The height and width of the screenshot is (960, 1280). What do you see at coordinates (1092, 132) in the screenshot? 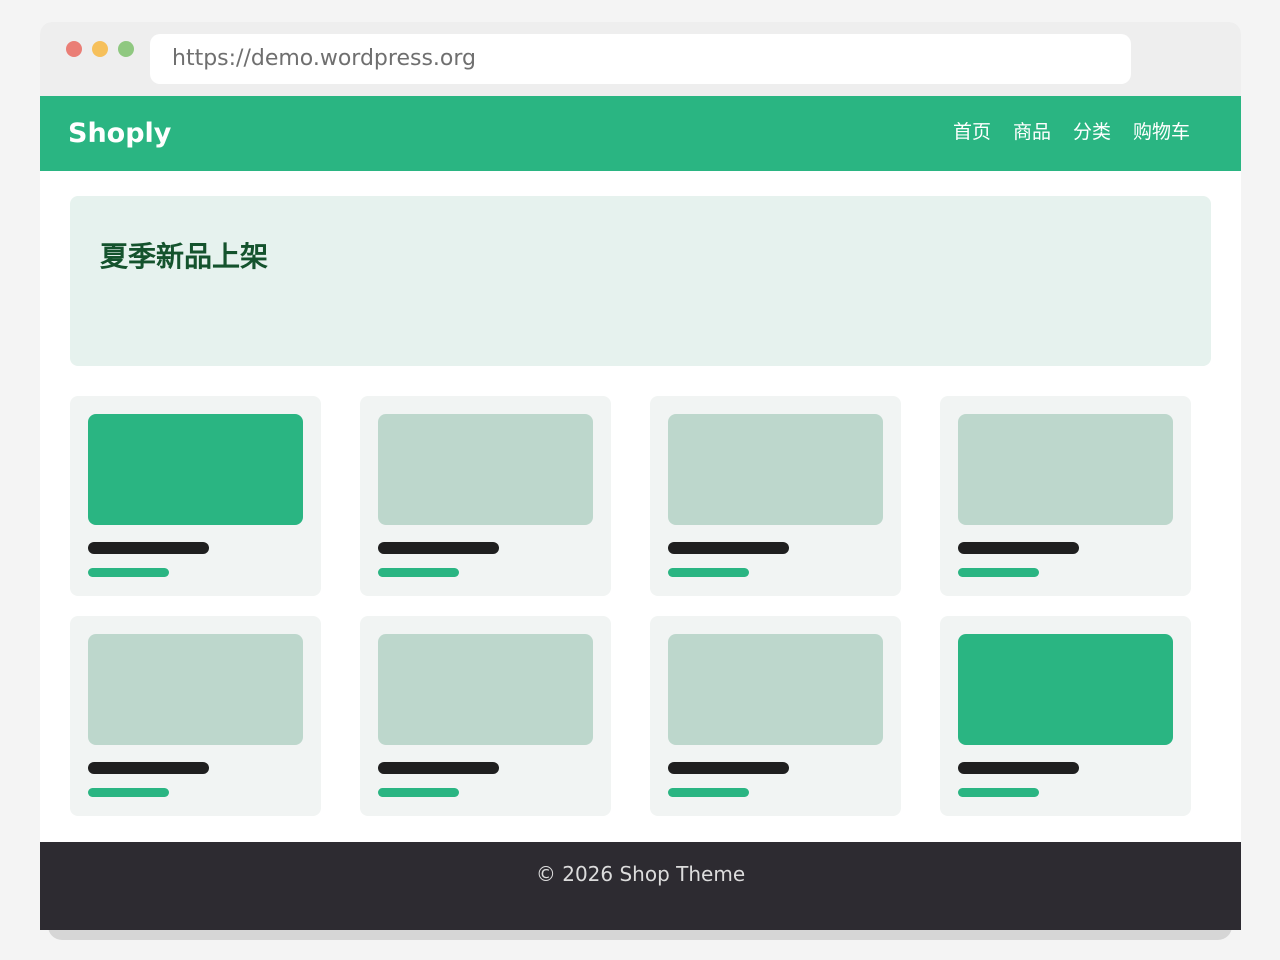
I see `nav-categories-link: 分类` at bounding box center [1092, 132].